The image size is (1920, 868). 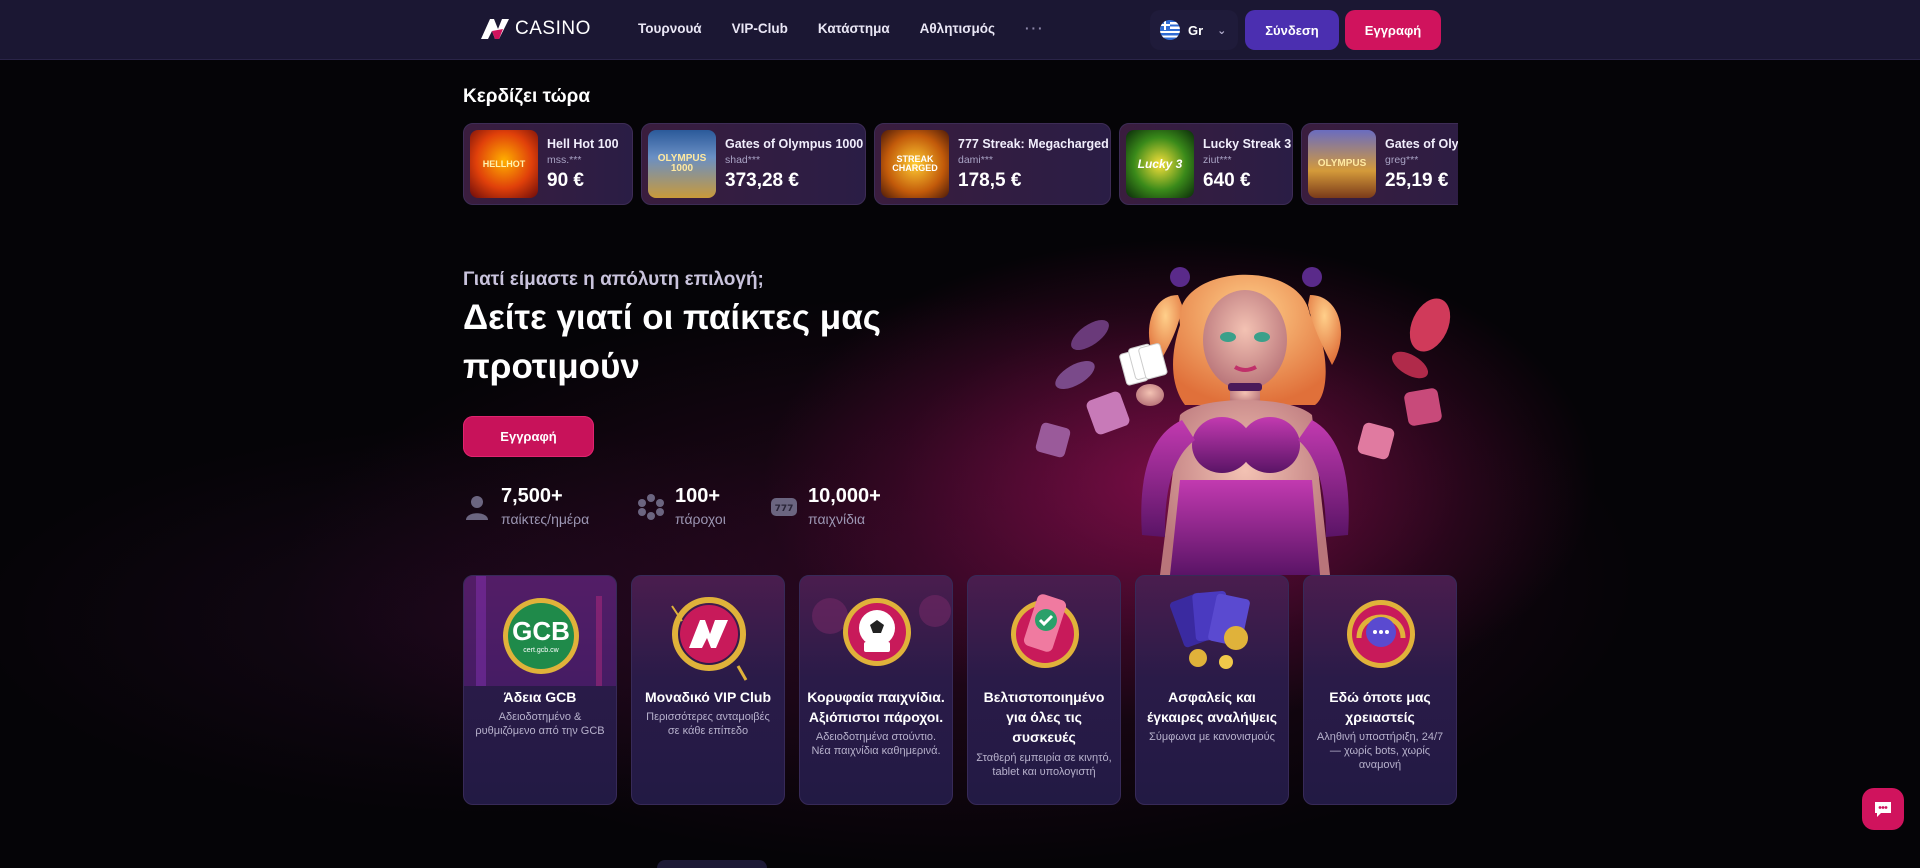 I want to click on game-thumbnail: Lucky 3, so click(x=1160, y=164).